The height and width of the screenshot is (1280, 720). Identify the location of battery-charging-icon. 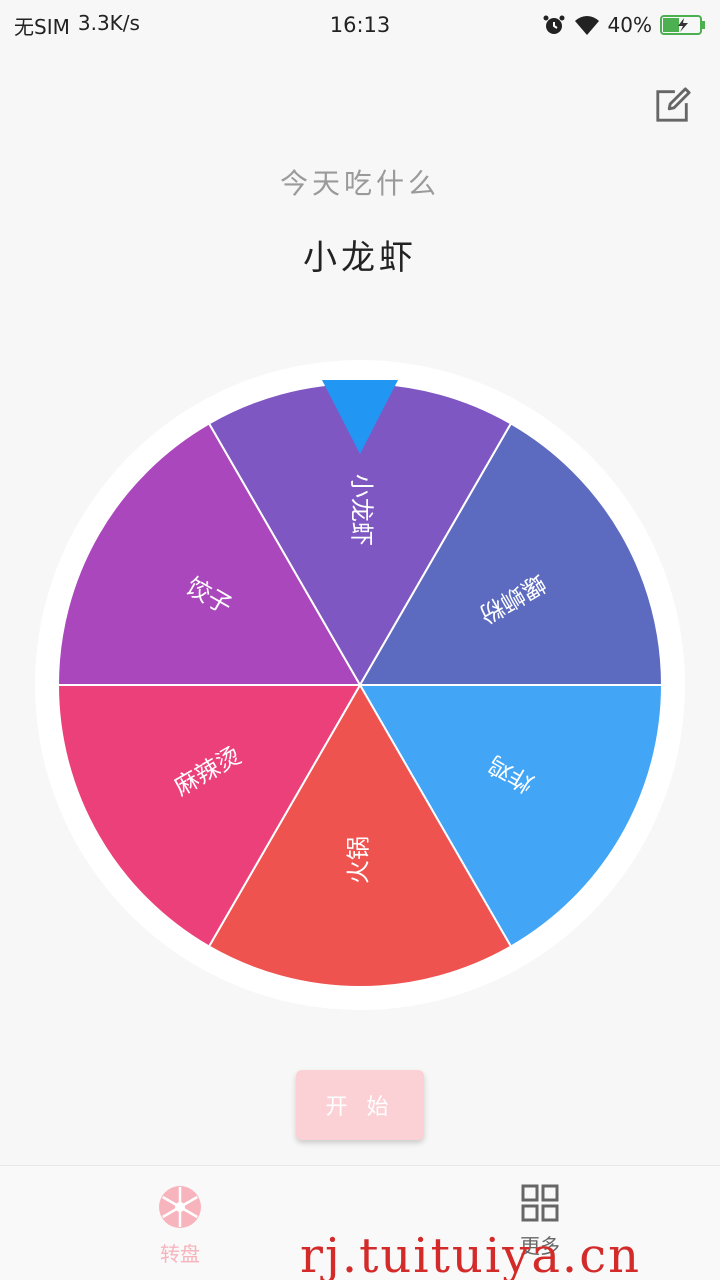
(682, 25).